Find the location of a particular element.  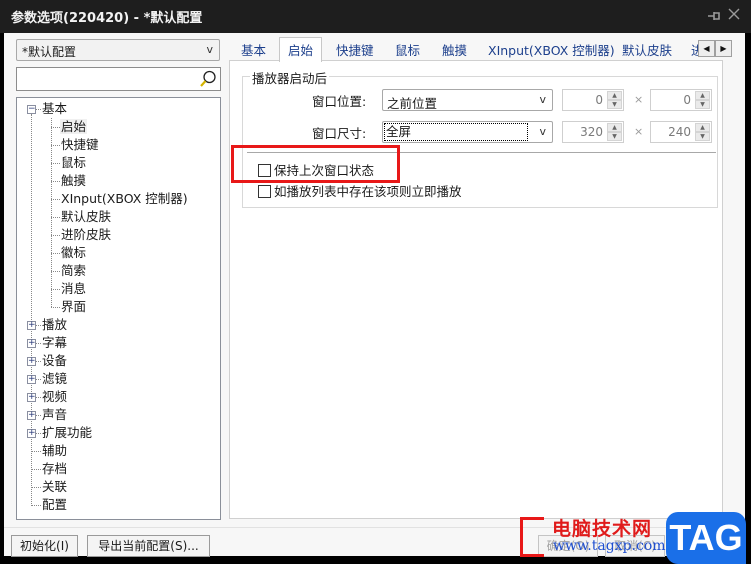

tree-item-label: 基本 is located at coordinates (55, 108).